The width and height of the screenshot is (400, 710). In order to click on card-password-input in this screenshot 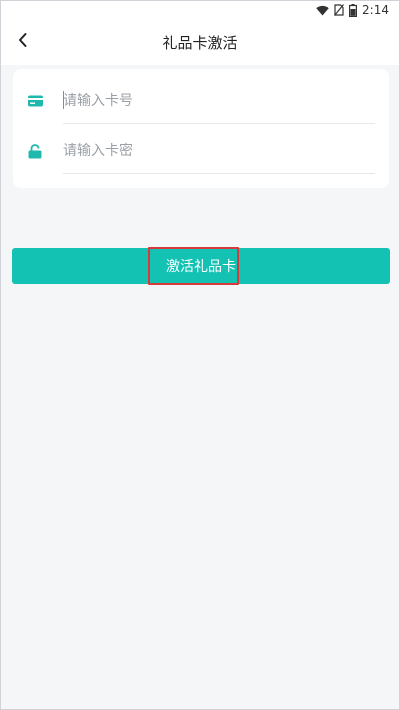, I will do `click(219, 150)`.